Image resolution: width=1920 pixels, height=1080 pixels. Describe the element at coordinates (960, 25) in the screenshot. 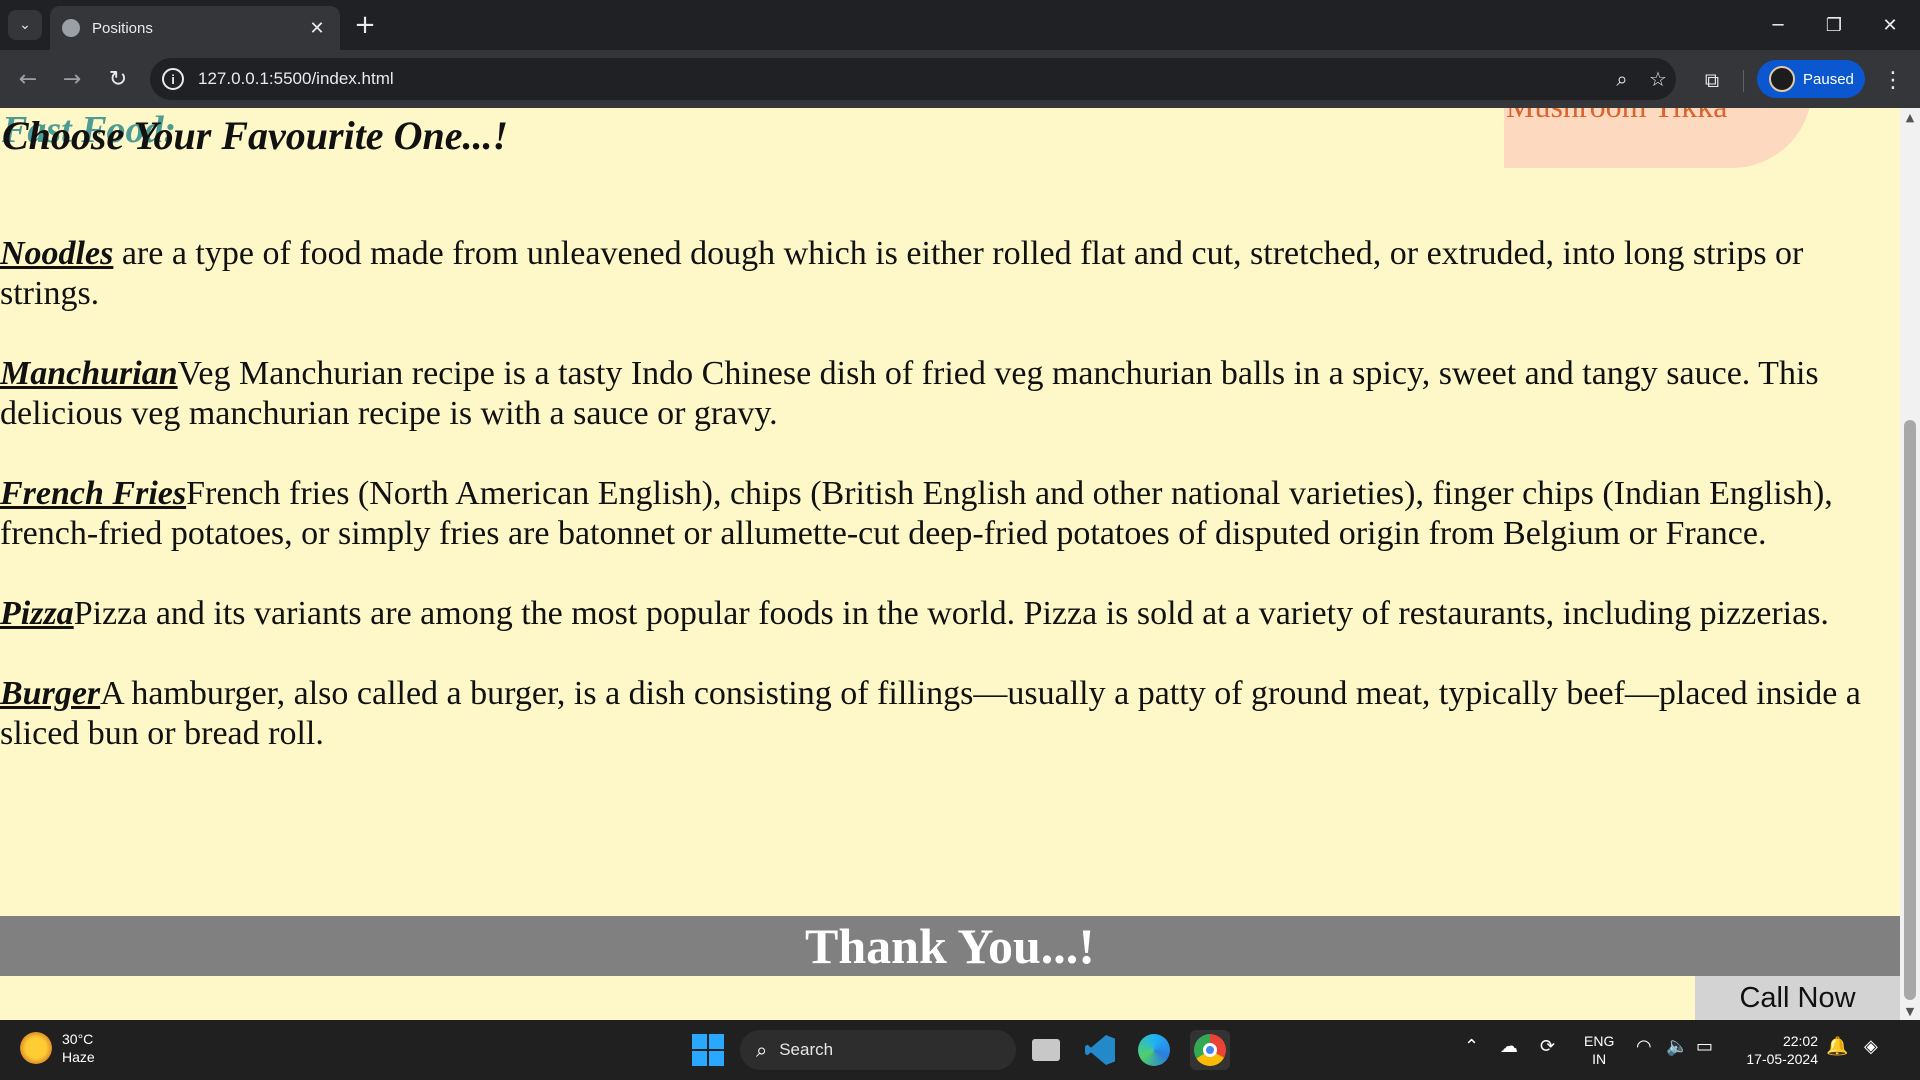

I see `tab-strip: ⌄ Positions ✕ + ─ ❐ ✕` at that location.